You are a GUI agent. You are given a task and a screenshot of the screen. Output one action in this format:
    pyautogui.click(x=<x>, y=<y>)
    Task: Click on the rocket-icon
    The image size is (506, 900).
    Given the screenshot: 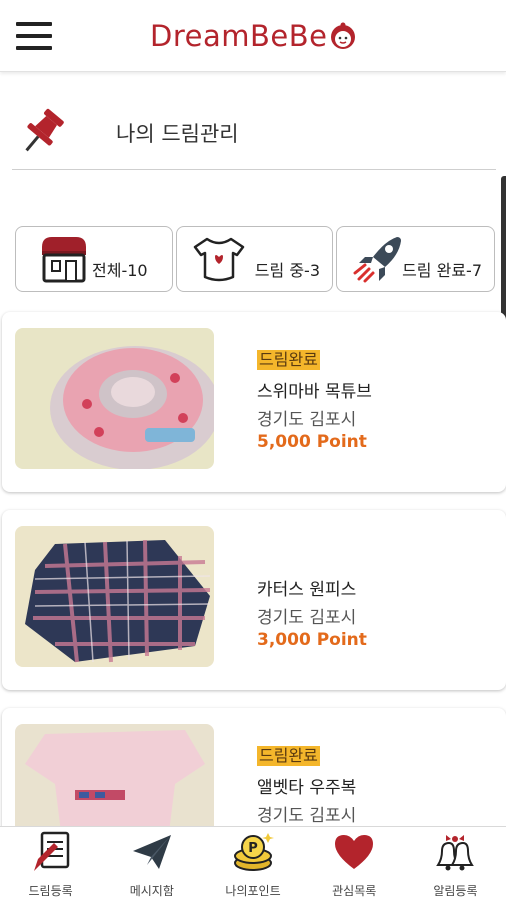 What is the action you would take?
    pyautogui.click(x=377, y=260)
    